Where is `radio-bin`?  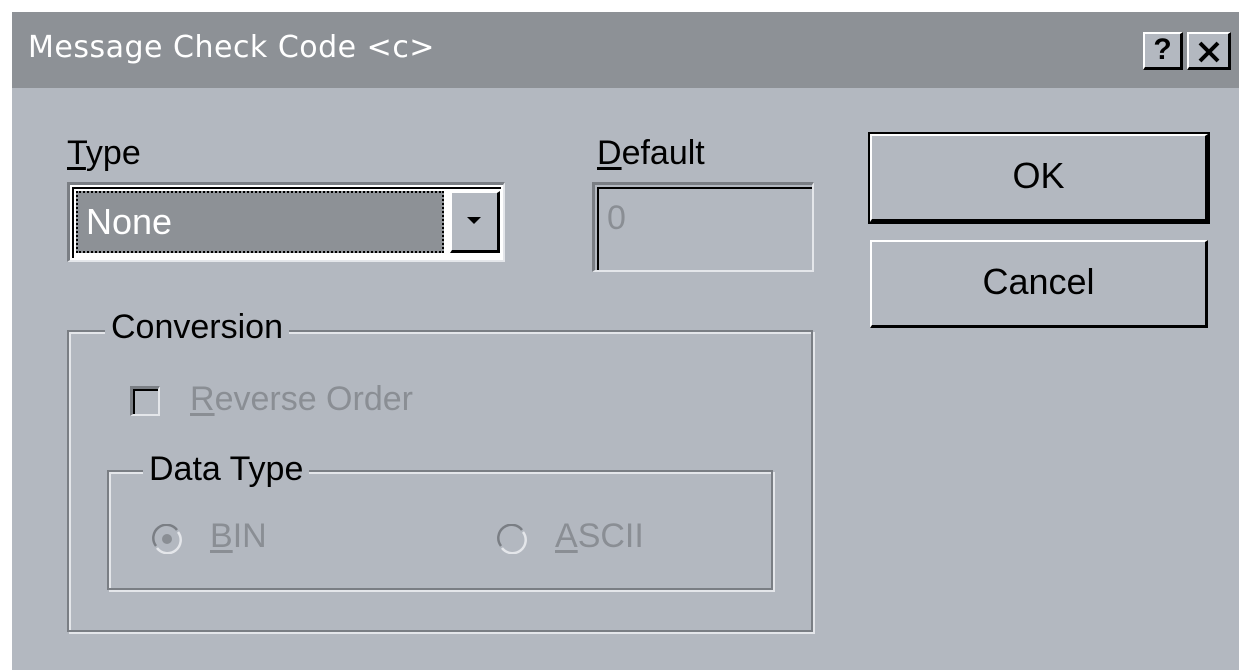
radio-bin is located at coordinates (167, 539).